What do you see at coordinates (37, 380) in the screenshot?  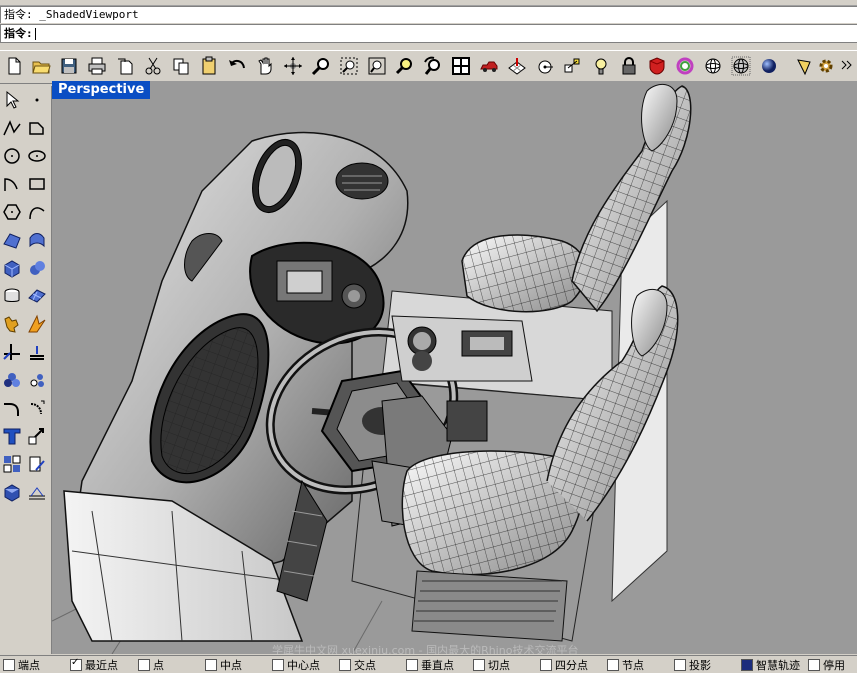 I see `spheres-icon` at bounding box center [37, 380].